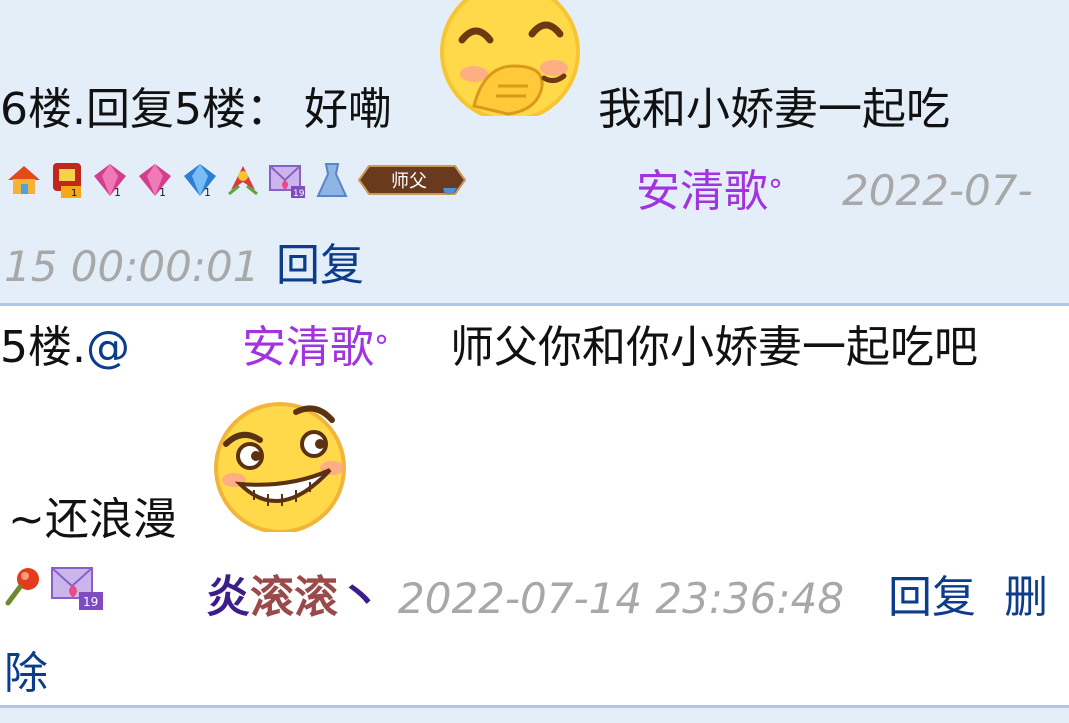 This screenshot has width=1069, height=723. I want to click on post-timestamp-part1: 2022-07-, so click(937, 190).